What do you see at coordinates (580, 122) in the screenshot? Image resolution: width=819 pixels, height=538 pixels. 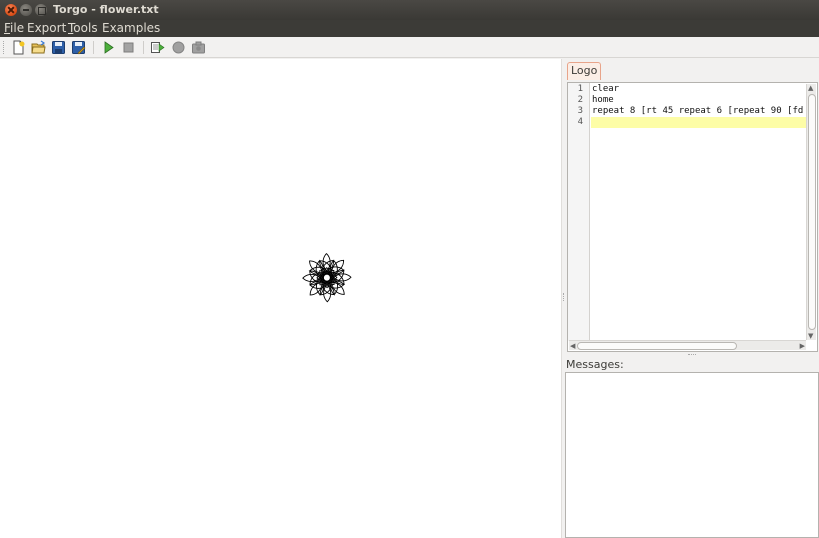 I see `line-number: 4` at bounding box center [580, 122].